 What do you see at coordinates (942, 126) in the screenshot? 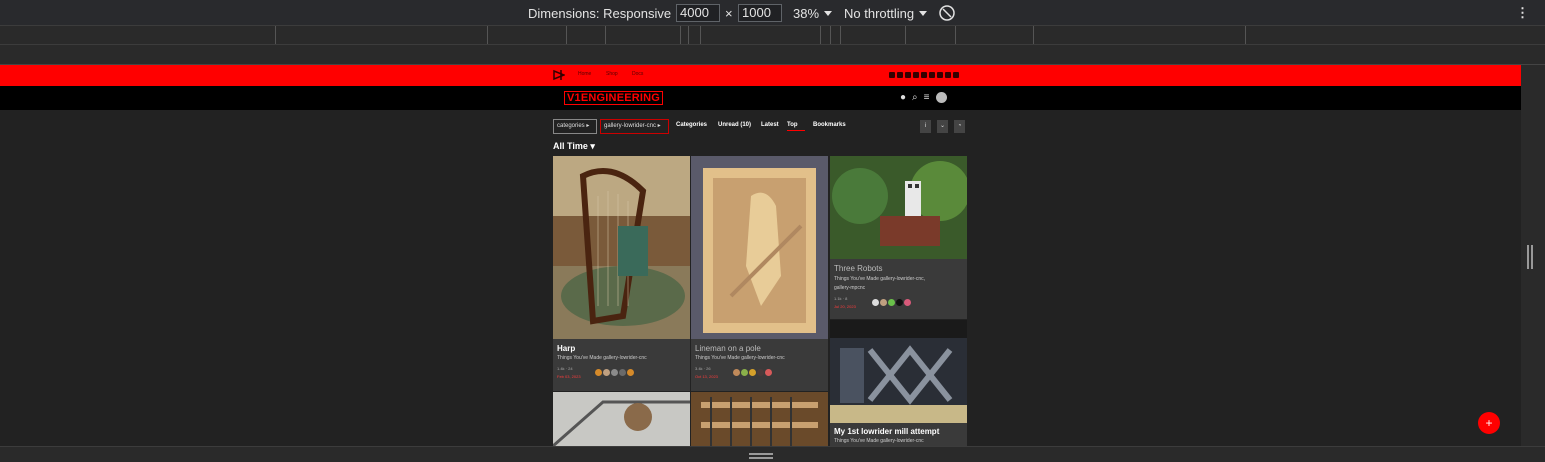
I see `chevron-down-icon: ⌄` at bounding box center [942, 126].